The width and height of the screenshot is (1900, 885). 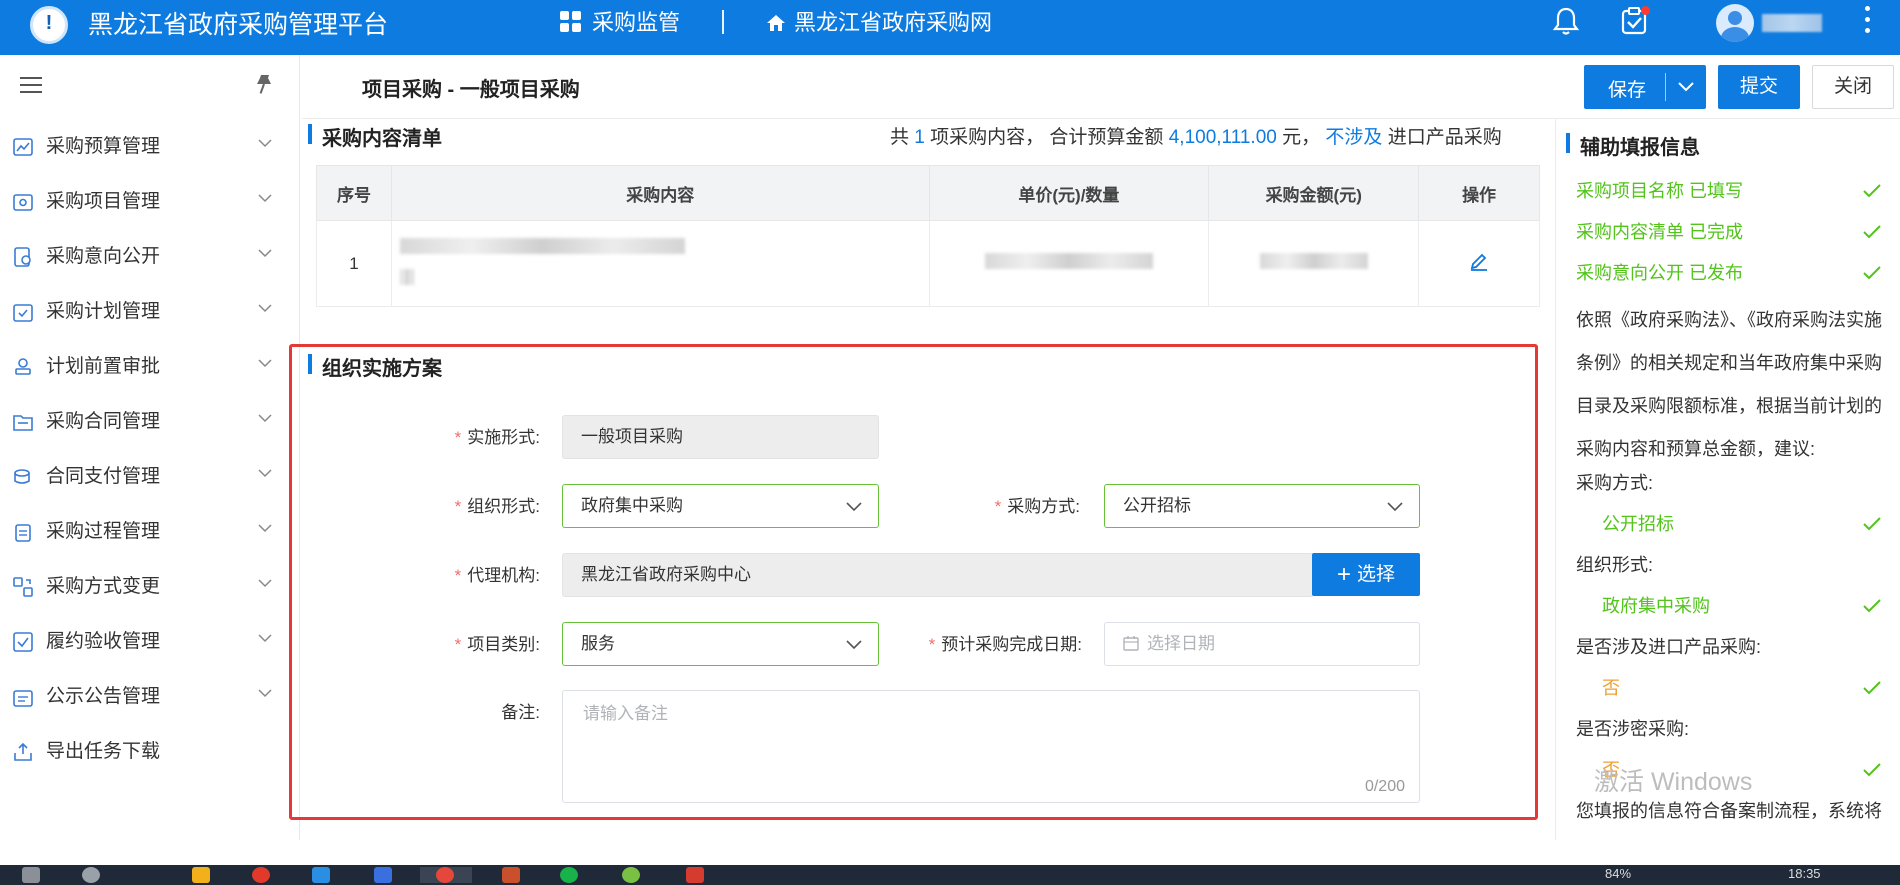 What do you see at coordinates (23, 751) in the screenshot?
I see `export-icon` at bounding box center [23, 751].